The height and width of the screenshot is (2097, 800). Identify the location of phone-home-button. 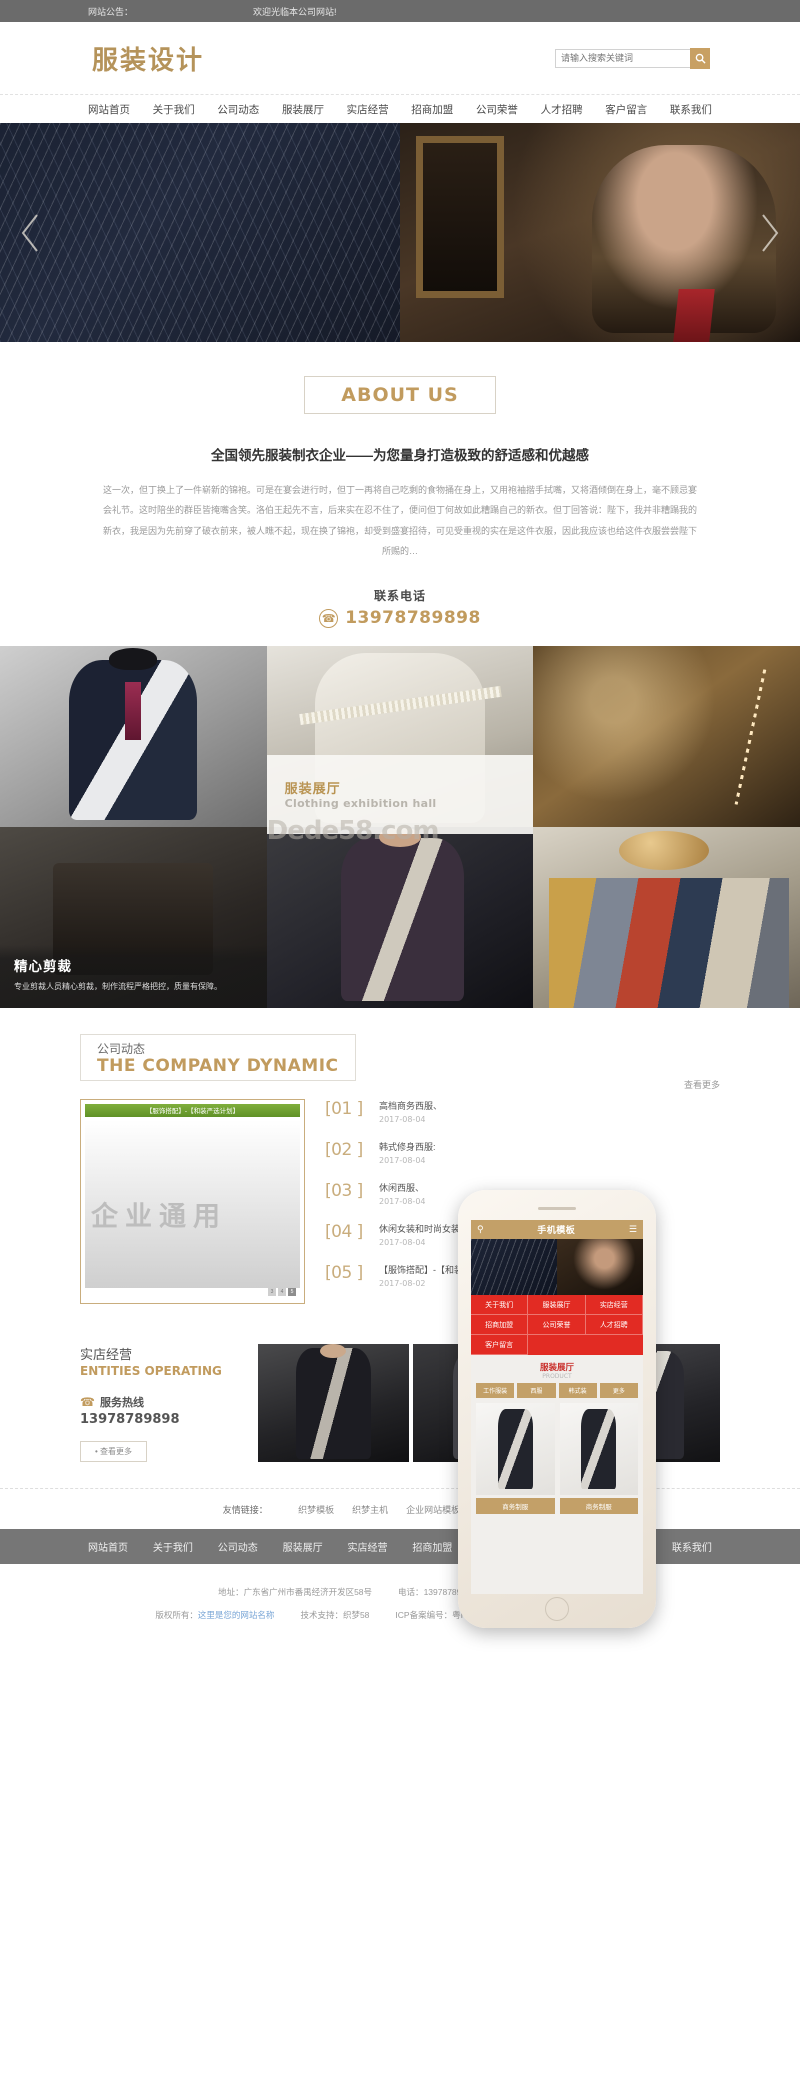
(557, 1609).